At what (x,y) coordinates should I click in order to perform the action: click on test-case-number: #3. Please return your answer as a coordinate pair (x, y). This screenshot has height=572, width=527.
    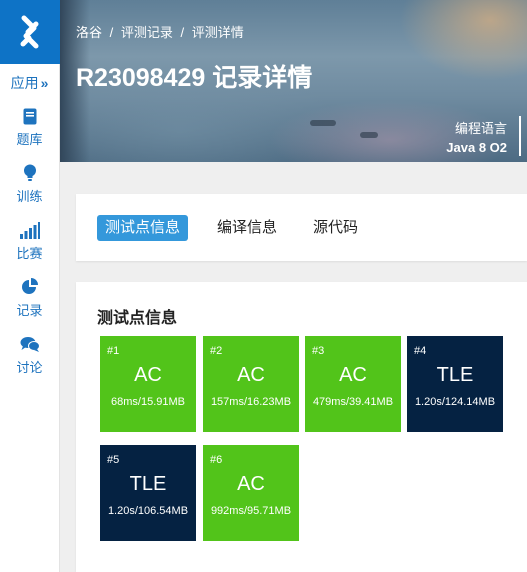
    Looking at the image, I should click on (318, 351).